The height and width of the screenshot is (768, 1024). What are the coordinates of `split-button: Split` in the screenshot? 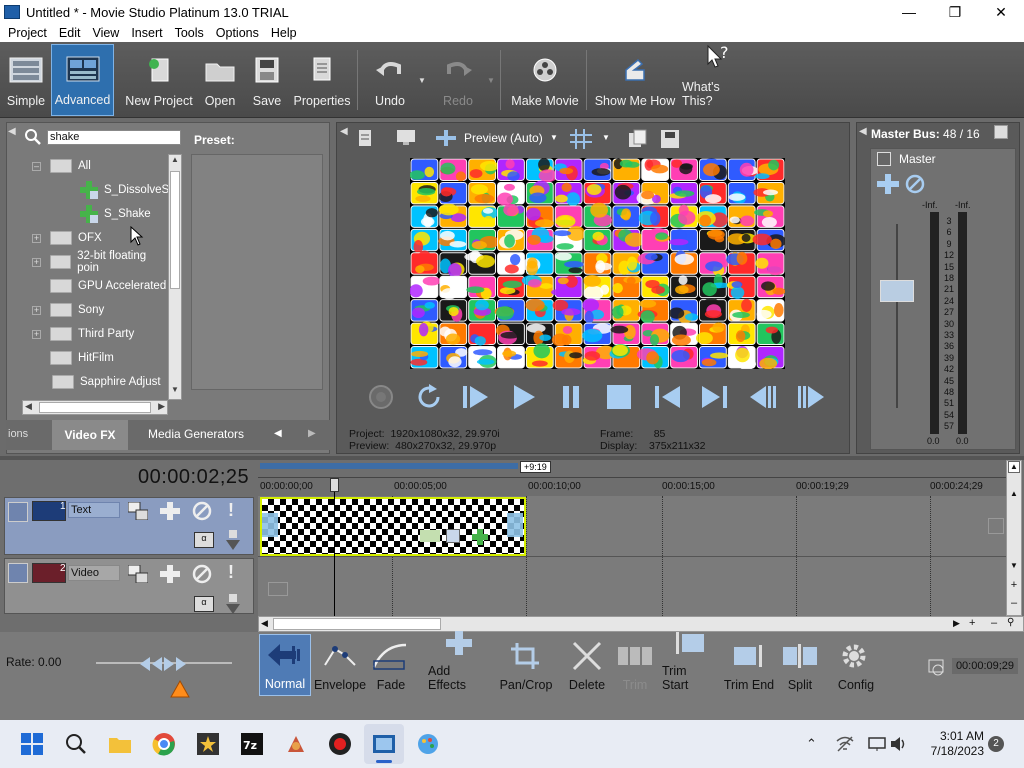 It's located at (800, 665).